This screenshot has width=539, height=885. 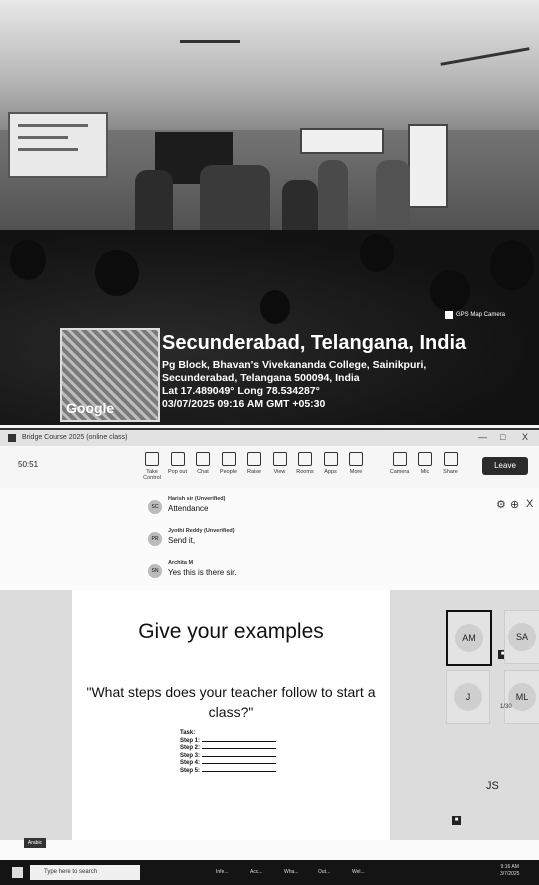 I want to click on participant-tile-ml: ML, so click(x=521, y=697).